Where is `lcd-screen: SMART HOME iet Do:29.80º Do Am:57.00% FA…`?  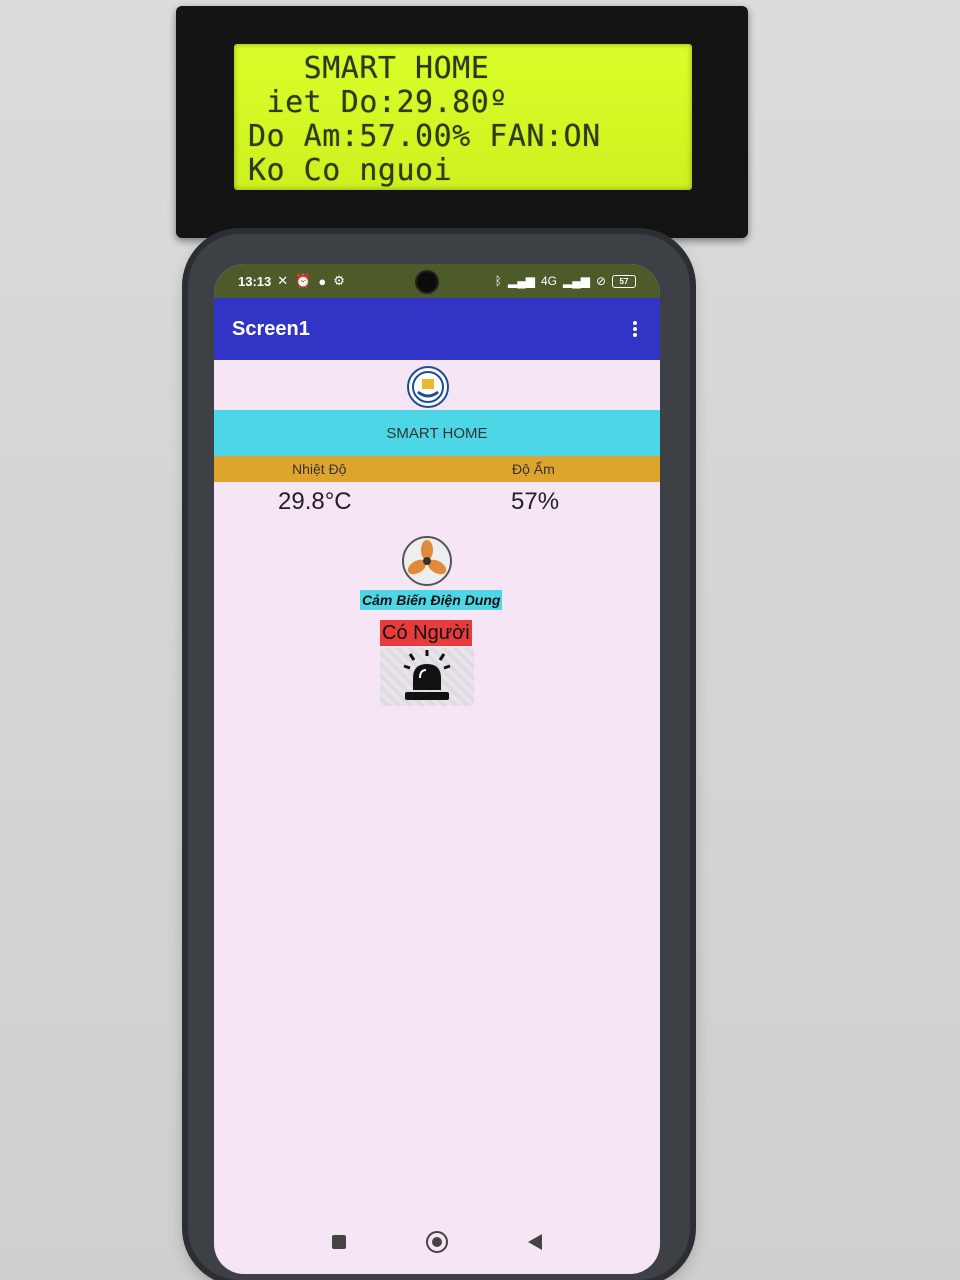
lcd-screen: SMART HOME iet Do:29.80º Do Am:57.00% FA… is located at coordinates (463, 117).